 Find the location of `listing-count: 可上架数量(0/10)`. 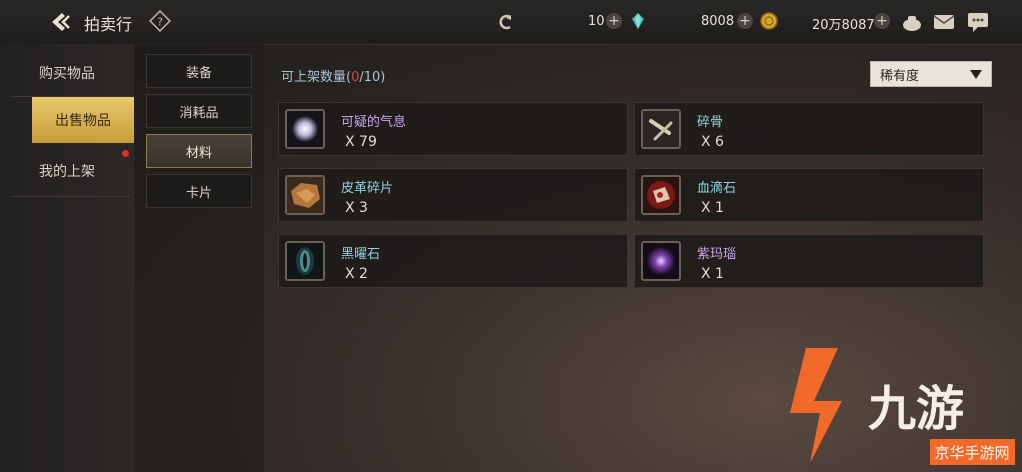

listing-count: 可上架数量(0/10) is located at coordinates (333, 77).